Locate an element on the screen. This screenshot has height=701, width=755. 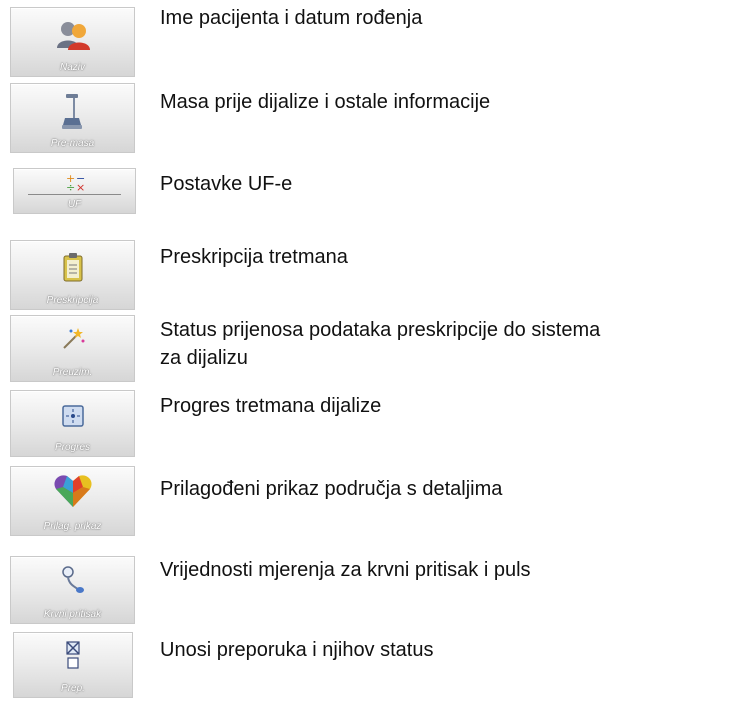
uf-description: Postavke UF-e is located at coordinates (226, 184).